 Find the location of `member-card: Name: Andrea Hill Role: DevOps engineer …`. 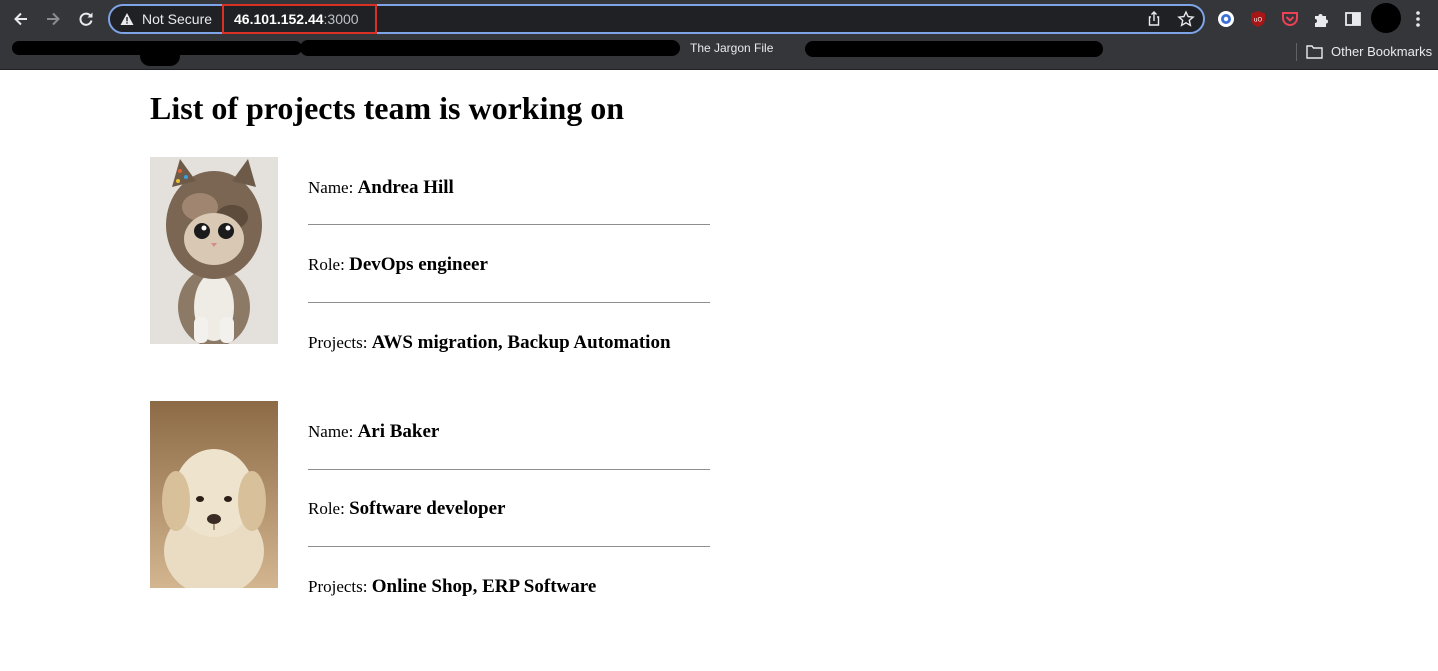

member-card: Name: Andrea Hill Role: DevOps engineer … is located at coordinates (450, 257).